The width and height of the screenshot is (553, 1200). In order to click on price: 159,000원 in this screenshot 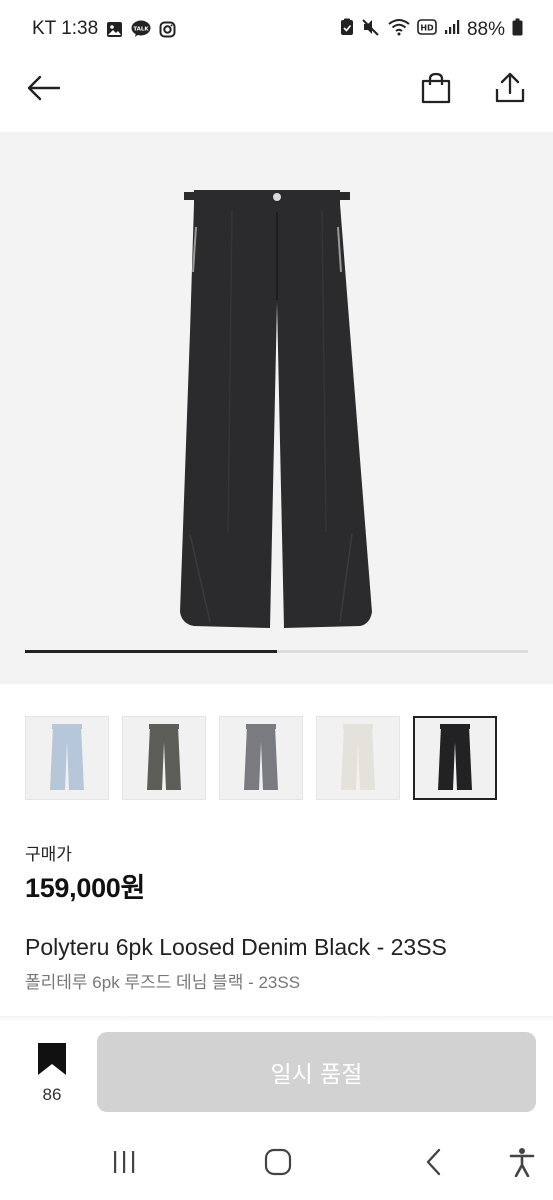, I will do `click(85, 888)`.